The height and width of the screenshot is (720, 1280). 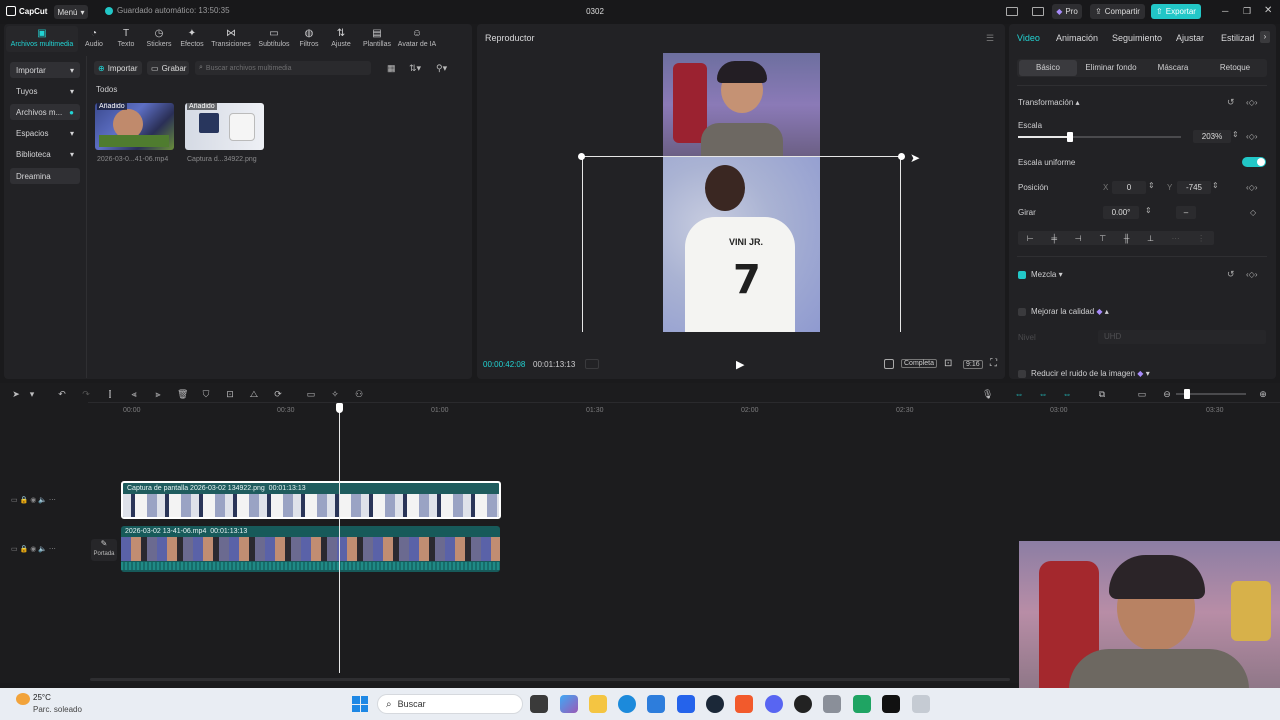 What do you see at coordinates (159, 38) in the screenshot?
I see `tab-stickers: ◷ Stickers` at bounding box center [159, 38].